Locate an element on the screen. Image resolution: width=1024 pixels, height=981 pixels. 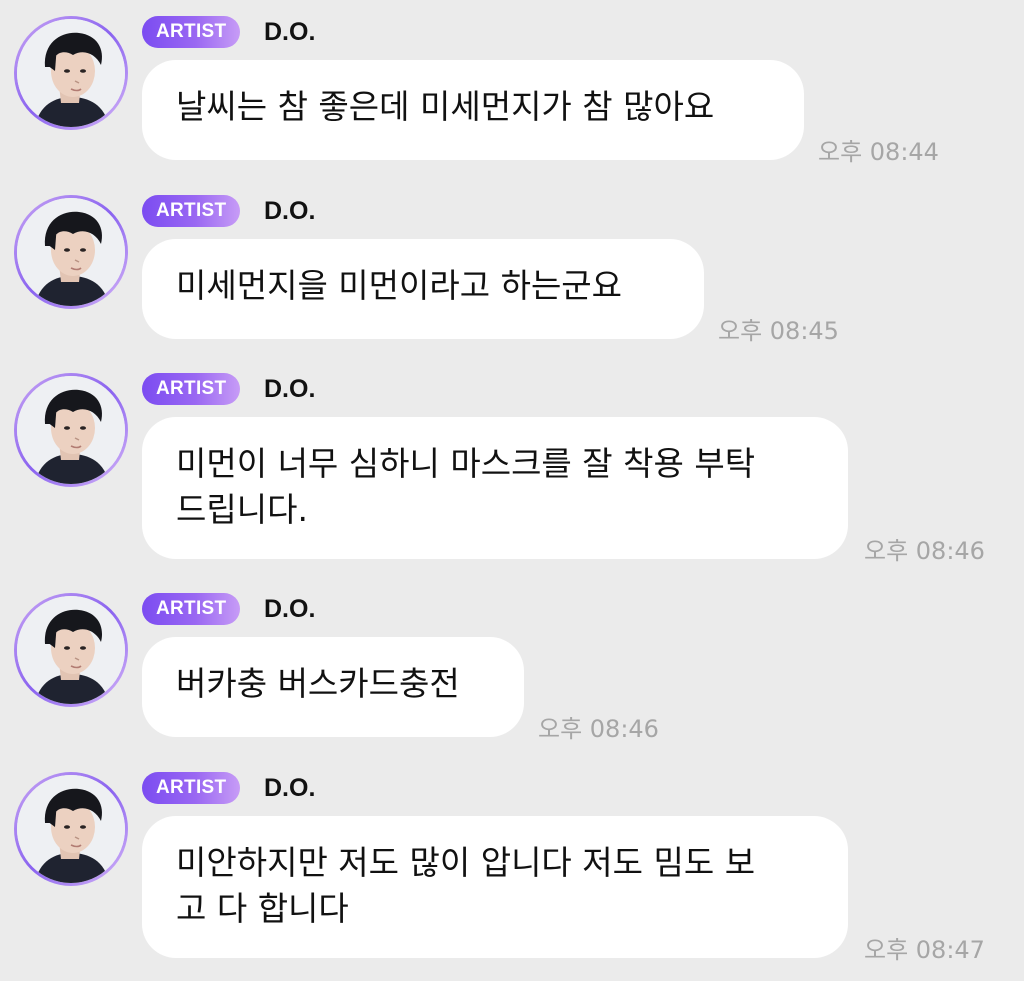
message-bubble: 날씨는 참 좋은데 미세먼지가 참 많아요 is located at coordinates (473, 110).